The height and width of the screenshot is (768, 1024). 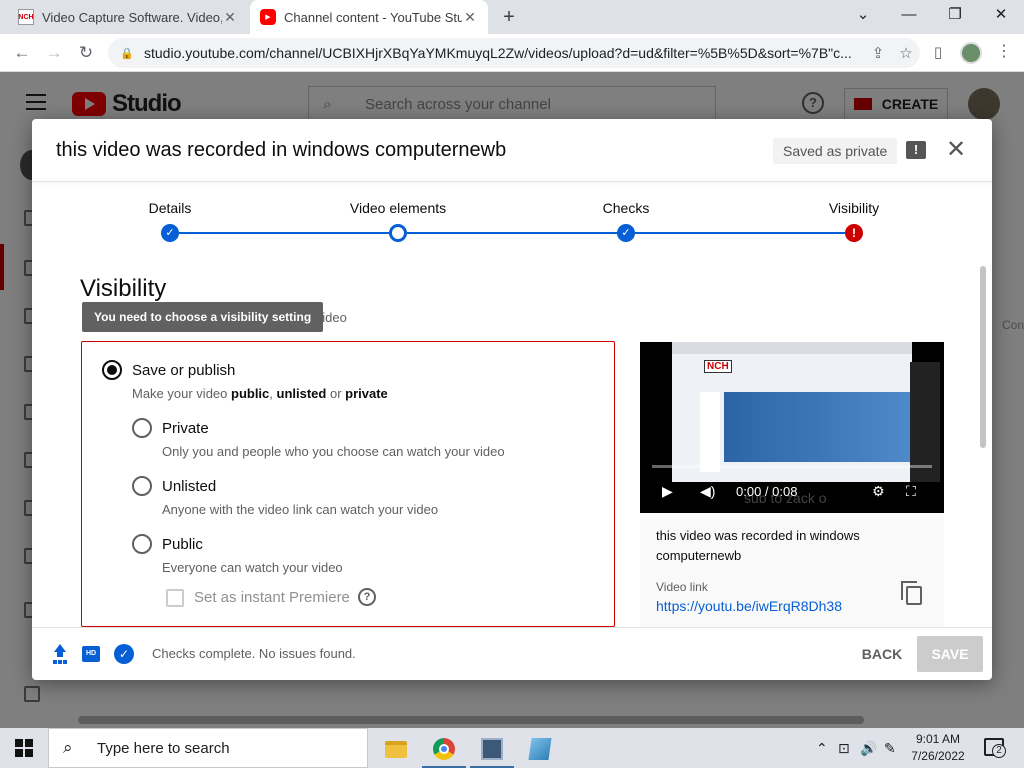 I want to click on network-icon: ⊡, so click(x=844, y=748).